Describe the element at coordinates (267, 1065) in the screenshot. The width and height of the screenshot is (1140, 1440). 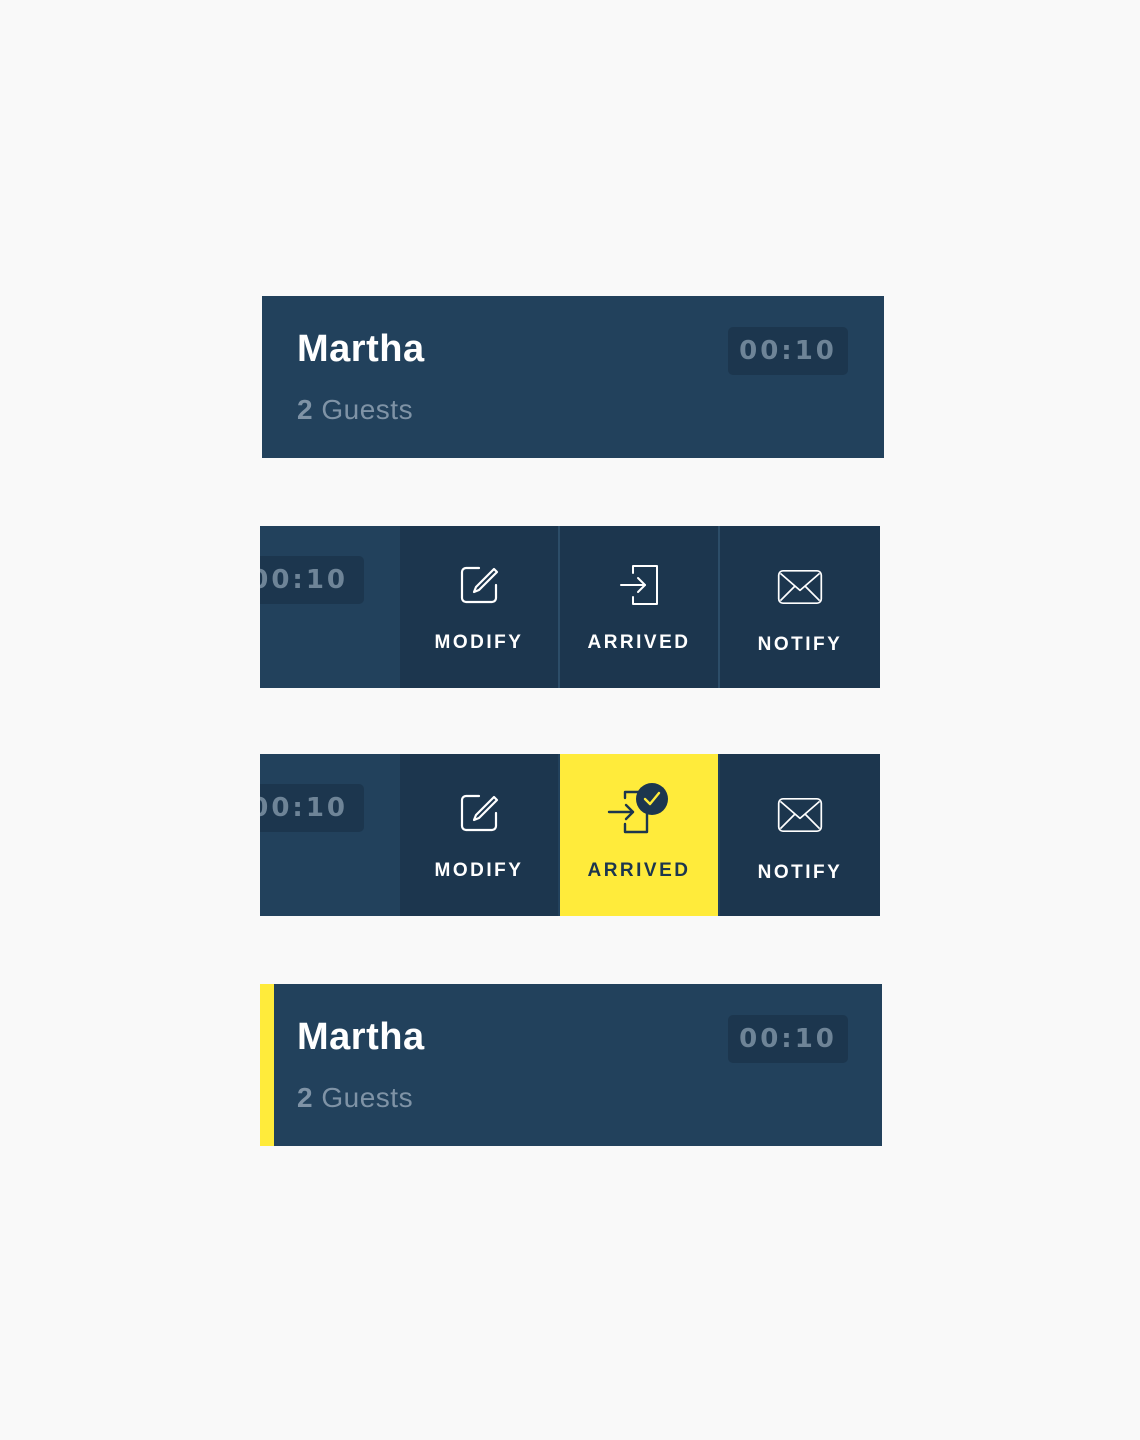
I see `arrived-indicator-bar` at that location.